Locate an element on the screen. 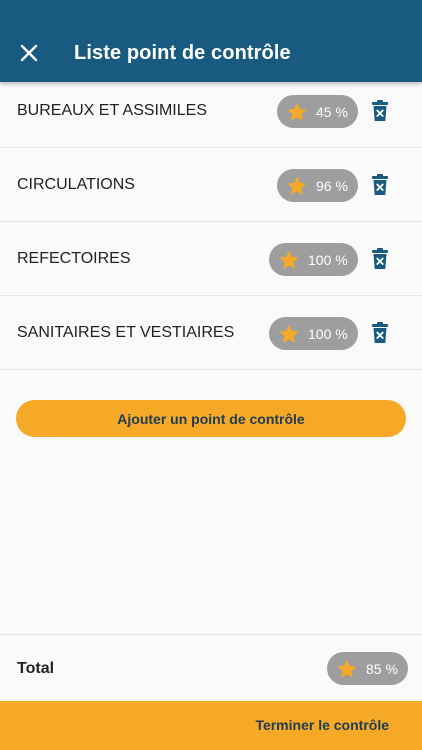 The image size is (422, 750). list-item: BUREAUX ET ASSIMILES 45 % is located at coordinates (211, 111).